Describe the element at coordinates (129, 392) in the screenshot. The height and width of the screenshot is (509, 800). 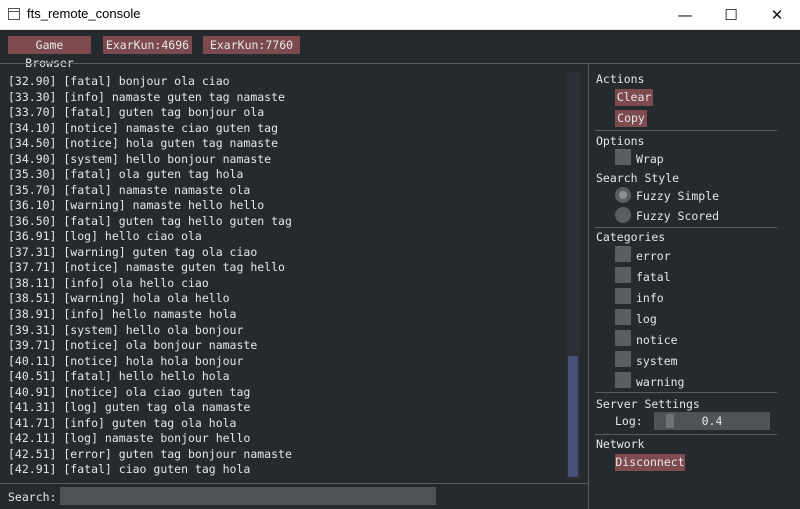
I see `log-line: [40.91] [notice] ola ciao guten tag` at that location.